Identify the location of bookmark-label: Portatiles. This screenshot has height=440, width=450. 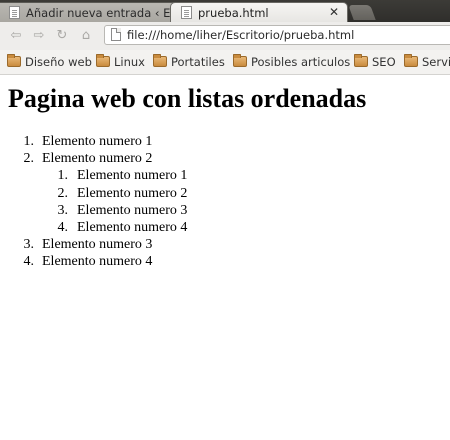
(198, 62).